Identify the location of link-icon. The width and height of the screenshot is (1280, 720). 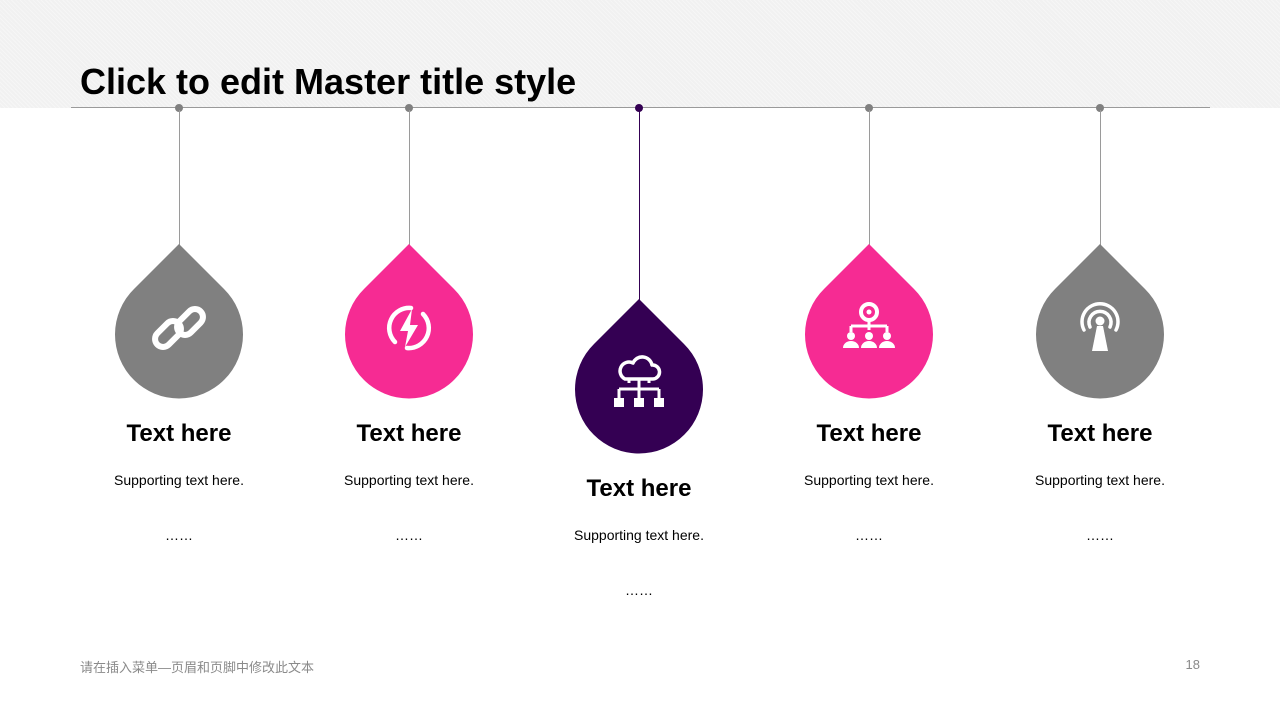
(179, 328).